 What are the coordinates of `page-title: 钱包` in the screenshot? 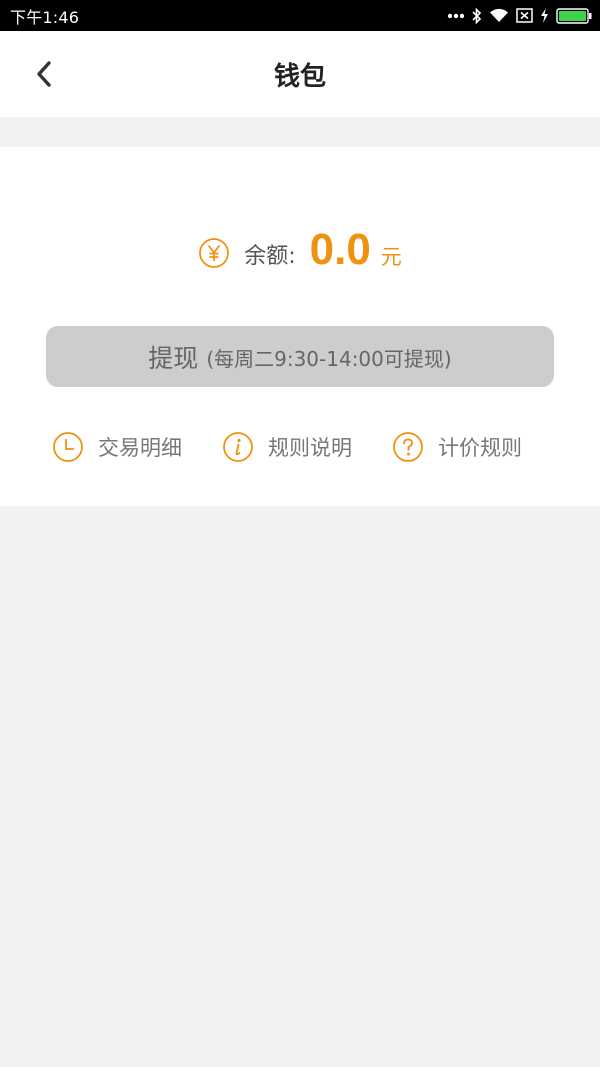 It's located at (299, 76).